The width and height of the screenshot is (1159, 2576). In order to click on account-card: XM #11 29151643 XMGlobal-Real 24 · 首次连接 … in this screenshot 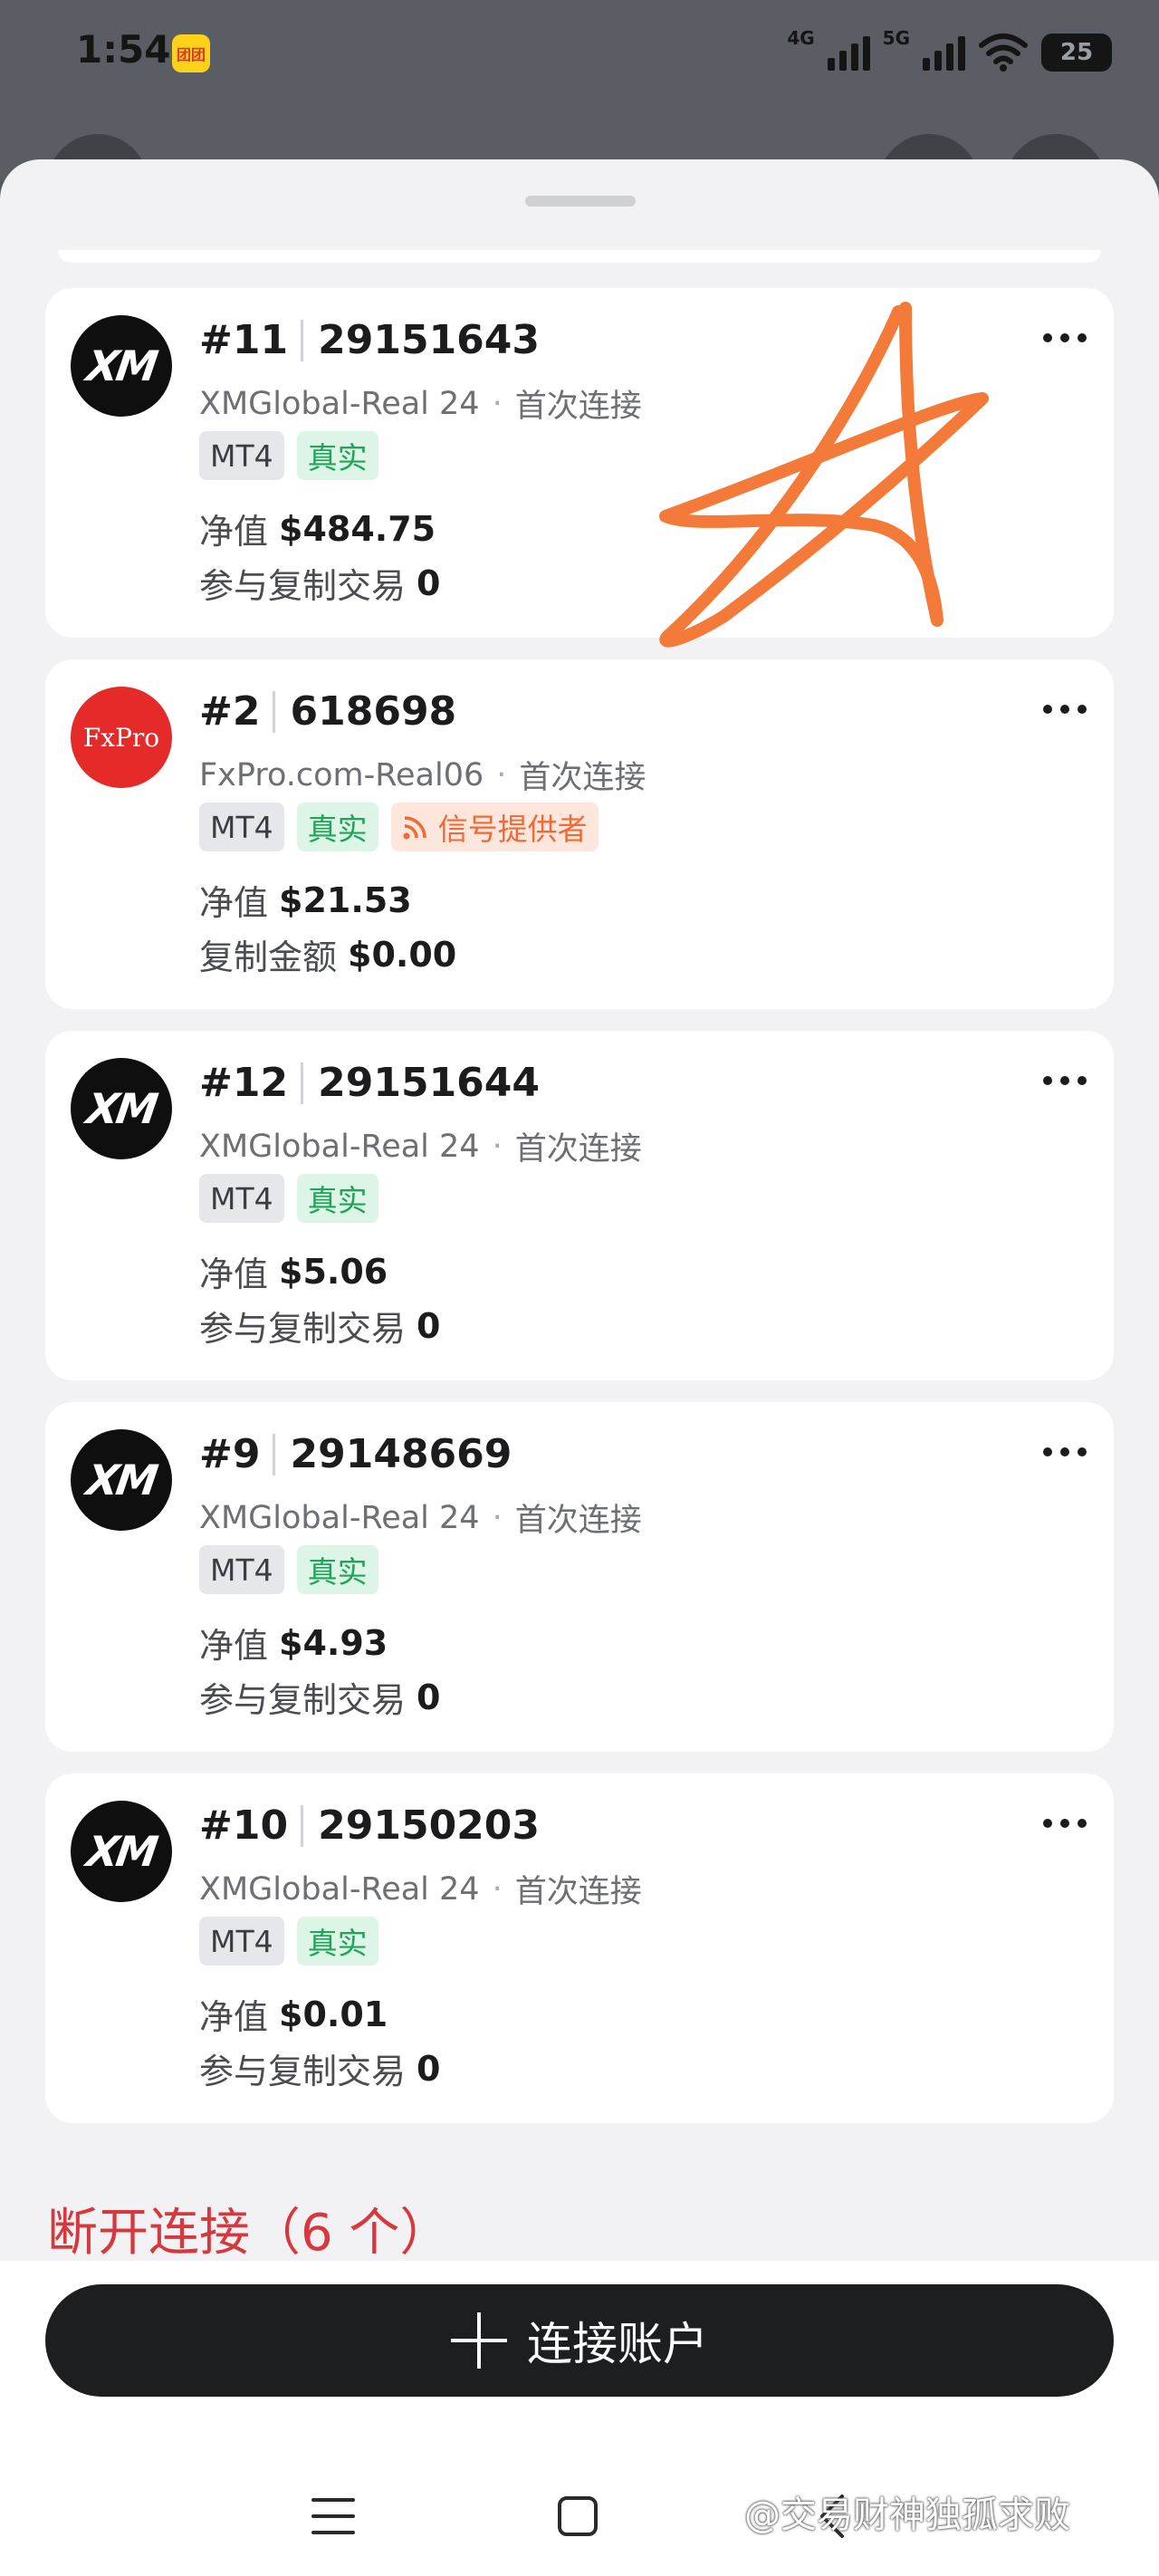, I will do `click(579, 463)`.